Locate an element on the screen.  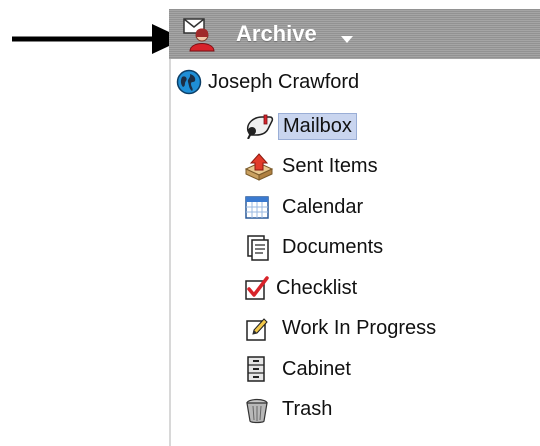
globe-icon is located at coordinates (189, 82).